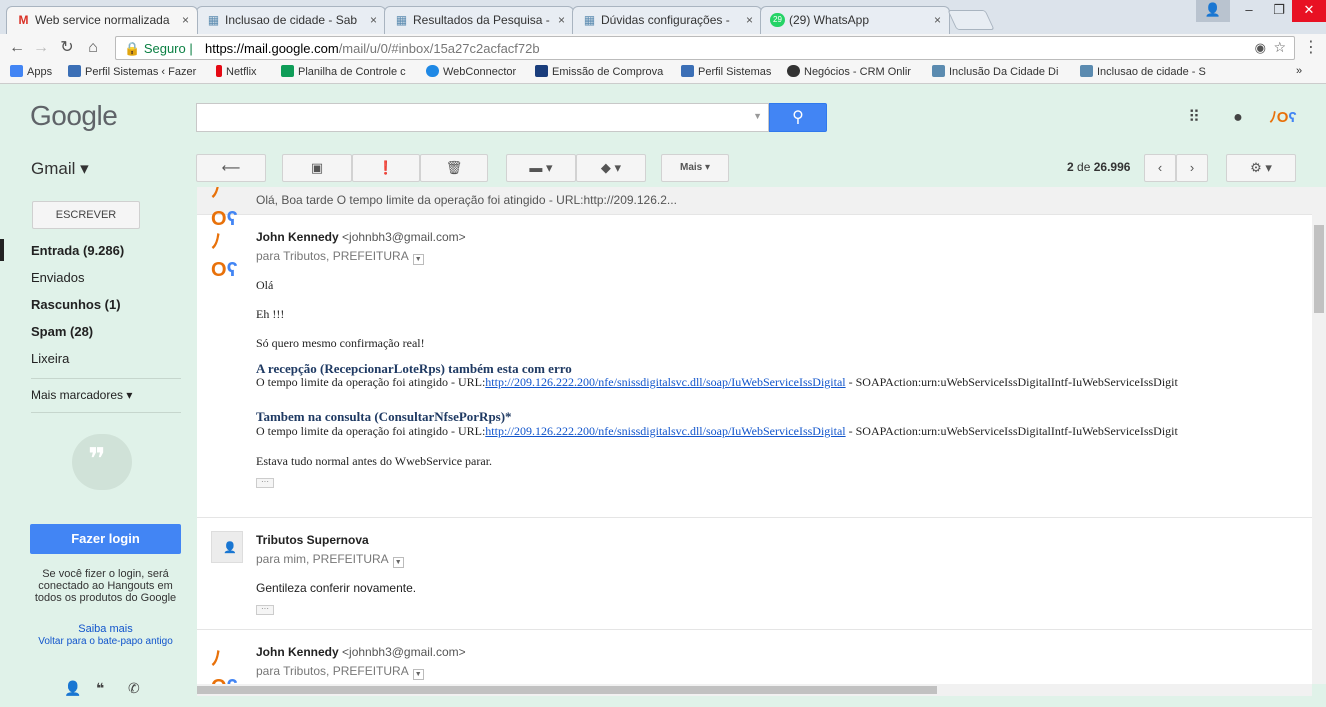 This screenshot has height=707, width=1326. Describe the element at coordinates (340, 343) in the screenshot. I see `body-line: Só quero mesmo confirmação real!` at that location.